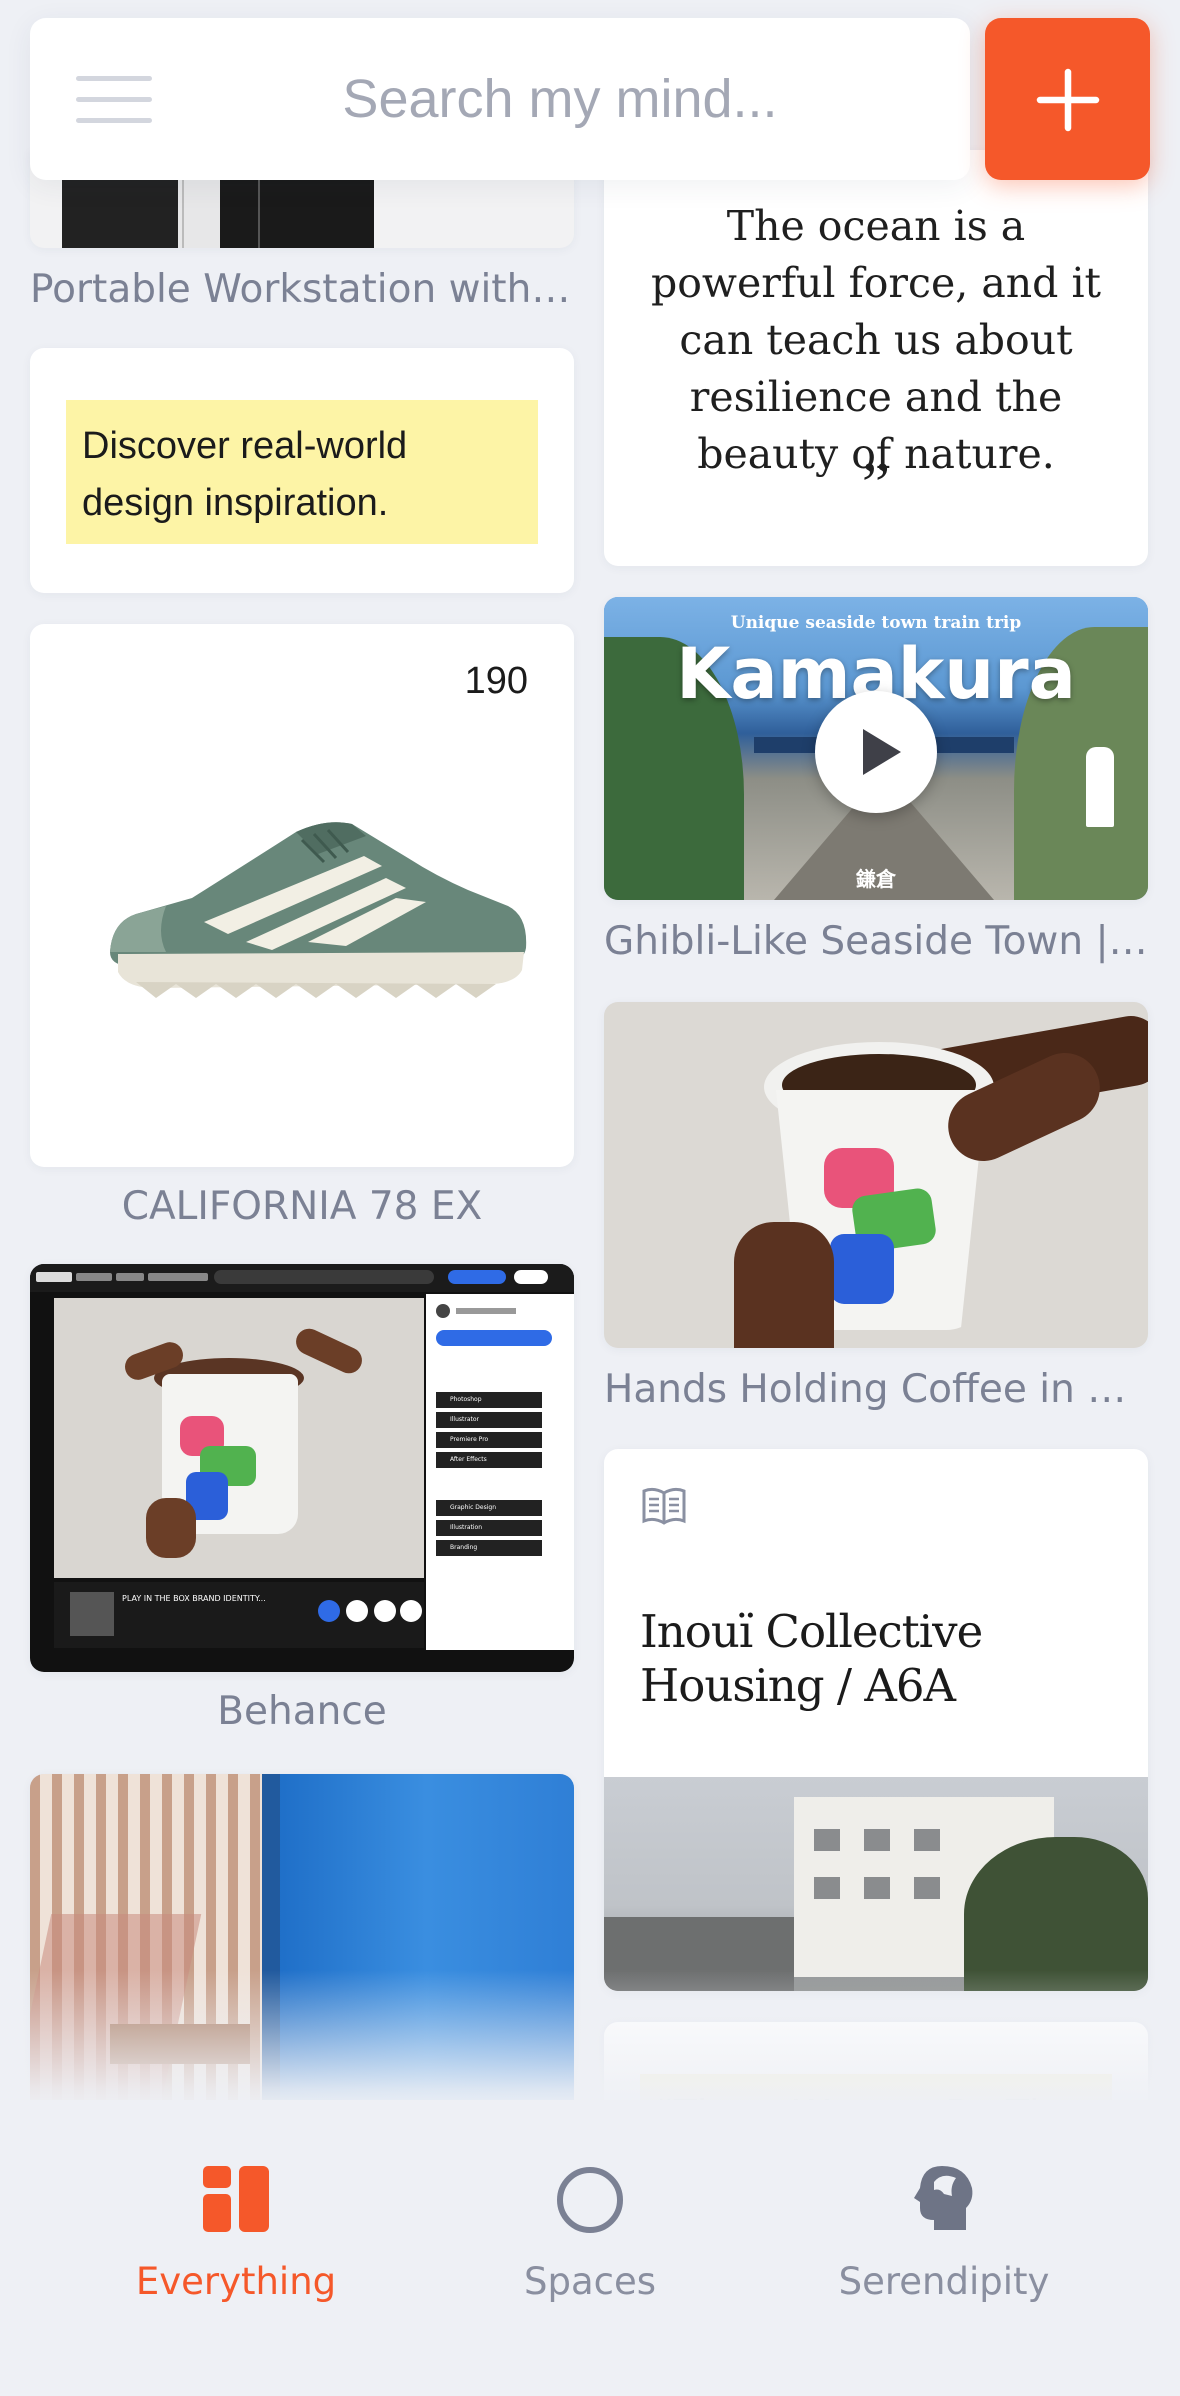 The height and width of the screenshot is (2396, 1180). What do you see at coordinates (590, 2281) in the screenshot?
I see `nav-spaces-label: Spaces` at bounding box center [590, 2281].